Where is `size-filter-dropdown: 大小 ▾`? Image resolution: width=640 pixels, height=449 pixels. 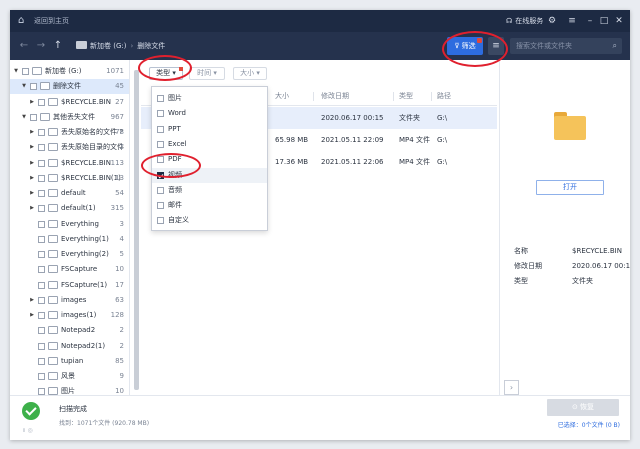 size-filter-dropdown: 大小 ▾ is located at coordinates (250, 73).